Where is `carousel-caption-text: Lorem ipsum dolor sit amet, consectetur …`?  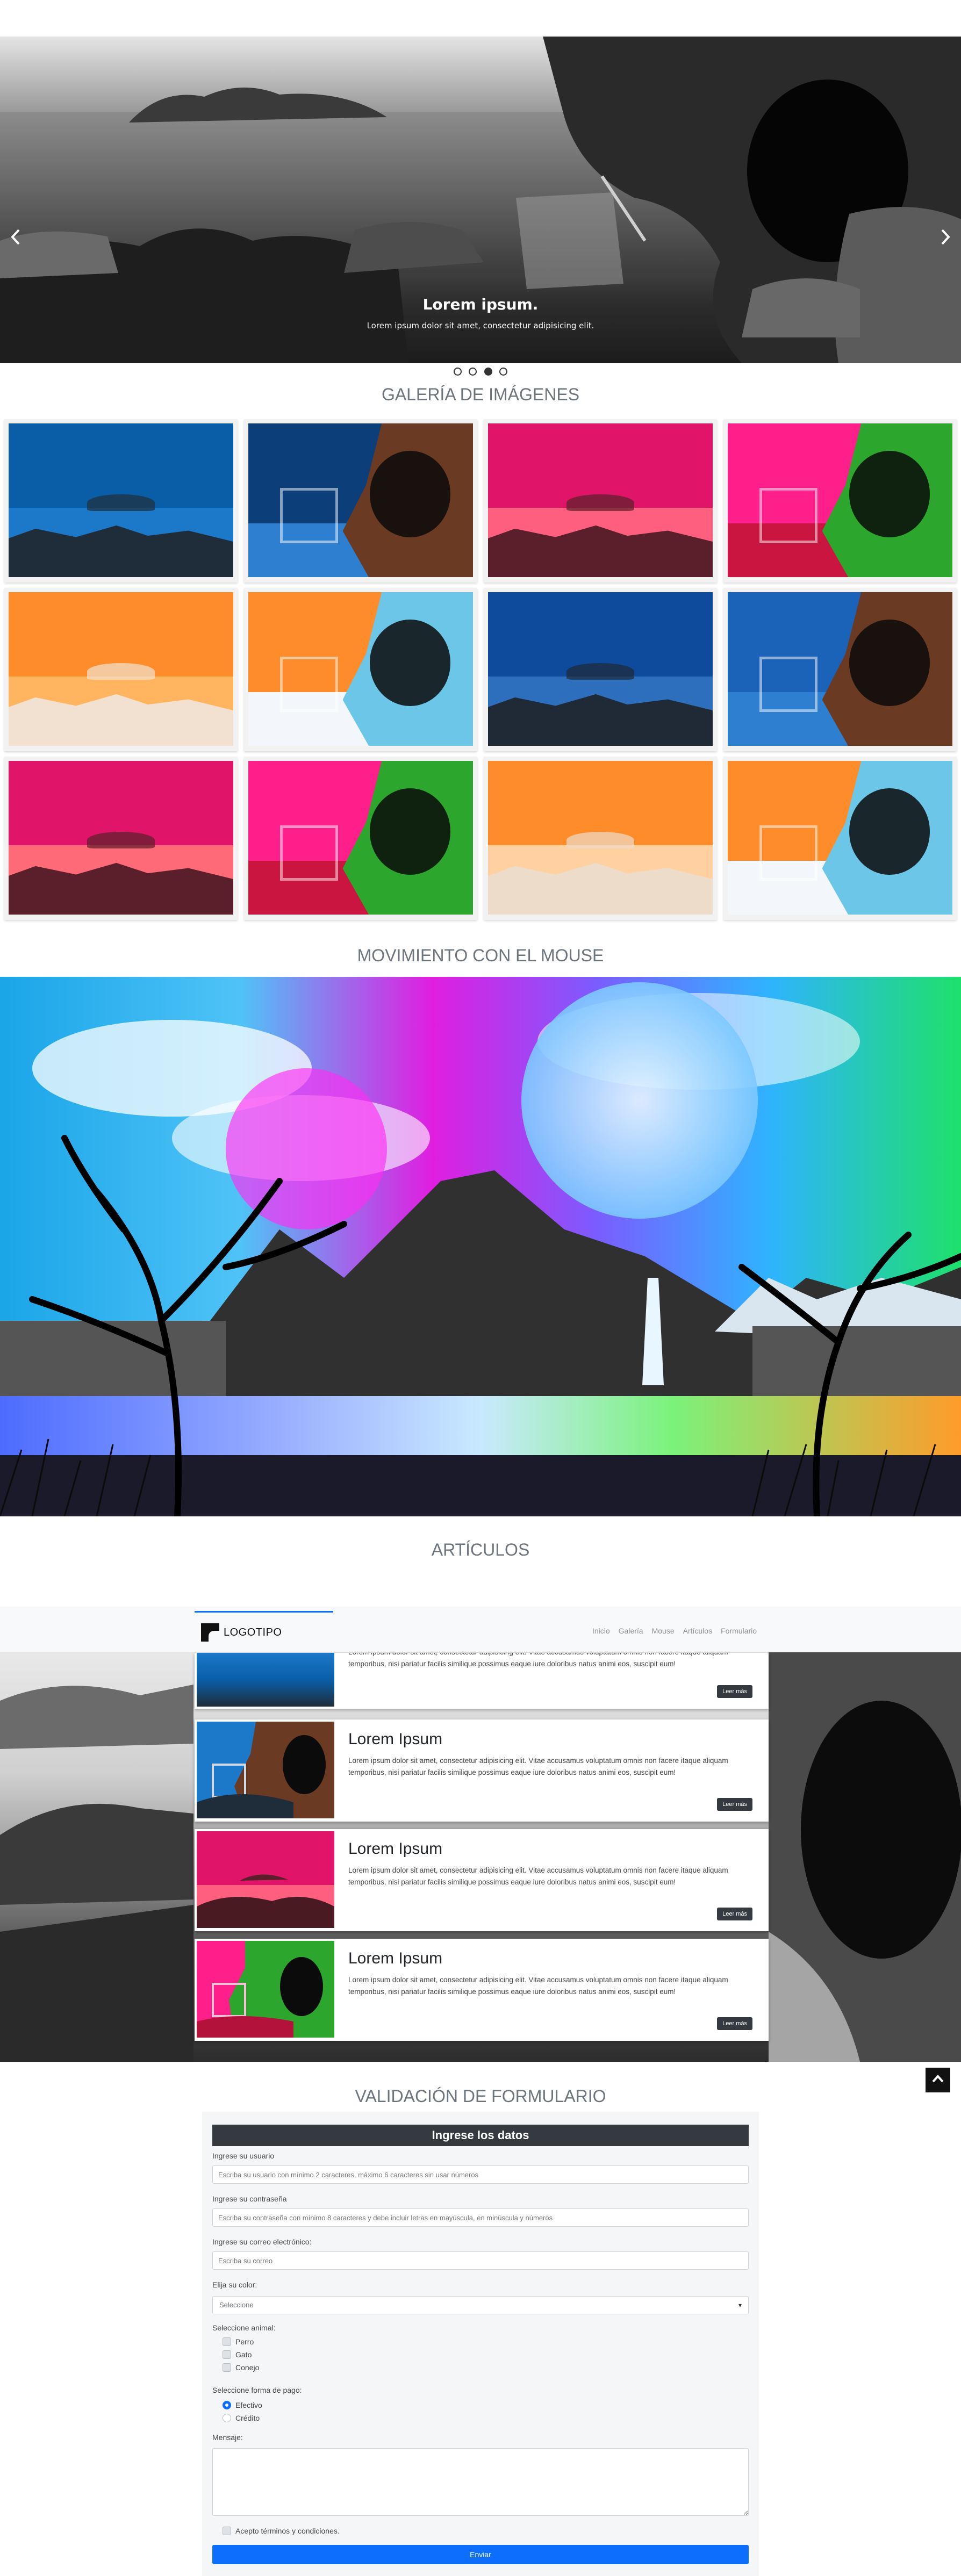 carousel-caption-text: Lorem ipsum dolor sit amet, consectetur … is located at coordinates (480, 325).